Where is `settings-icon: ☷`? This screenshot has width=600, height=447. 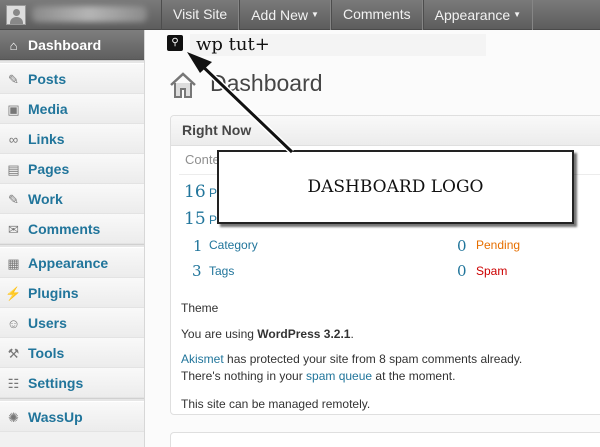 settings-icon: ☷ is located at coordinates (13, 383).